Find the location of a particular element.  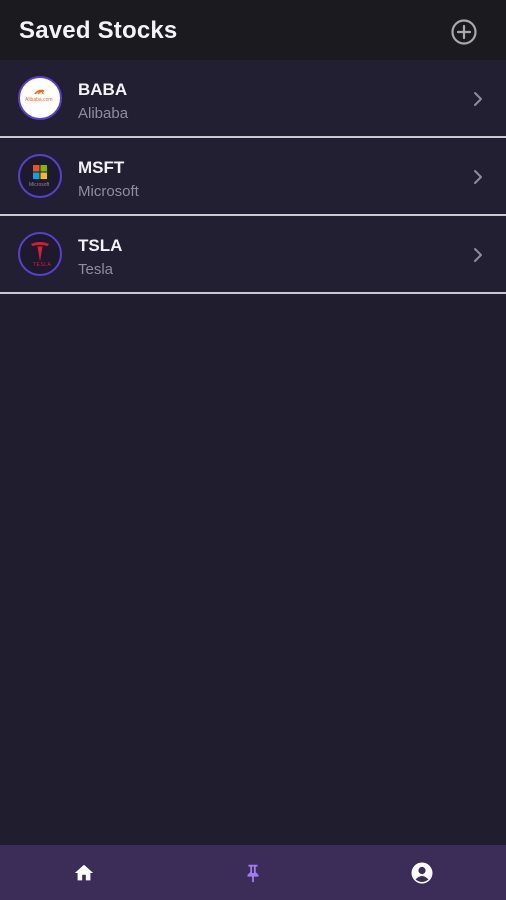

stock-row-baba: Alibaba.com BABA Alibaba is located at coordinates (253, 98).